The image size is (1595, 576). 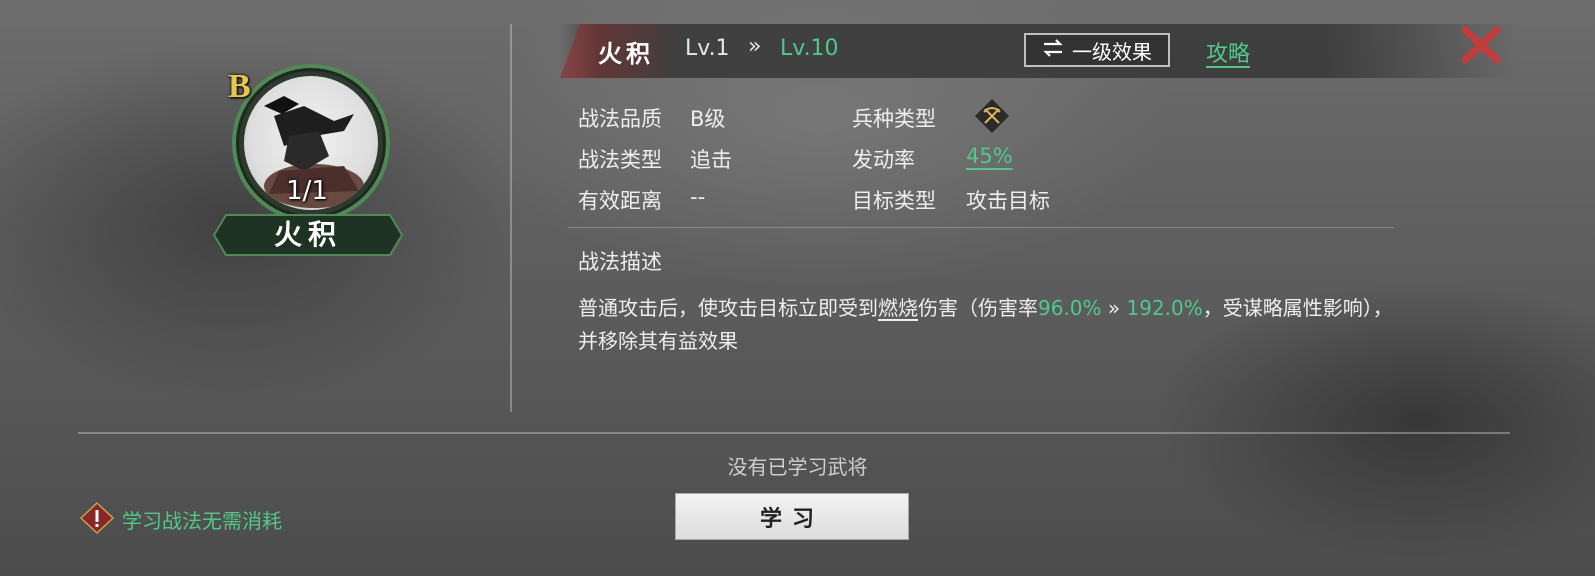 What do you see at coordinates (711, 160) in the screenshot?
I see `type-value: 追击` at bounding box center [711, 160].